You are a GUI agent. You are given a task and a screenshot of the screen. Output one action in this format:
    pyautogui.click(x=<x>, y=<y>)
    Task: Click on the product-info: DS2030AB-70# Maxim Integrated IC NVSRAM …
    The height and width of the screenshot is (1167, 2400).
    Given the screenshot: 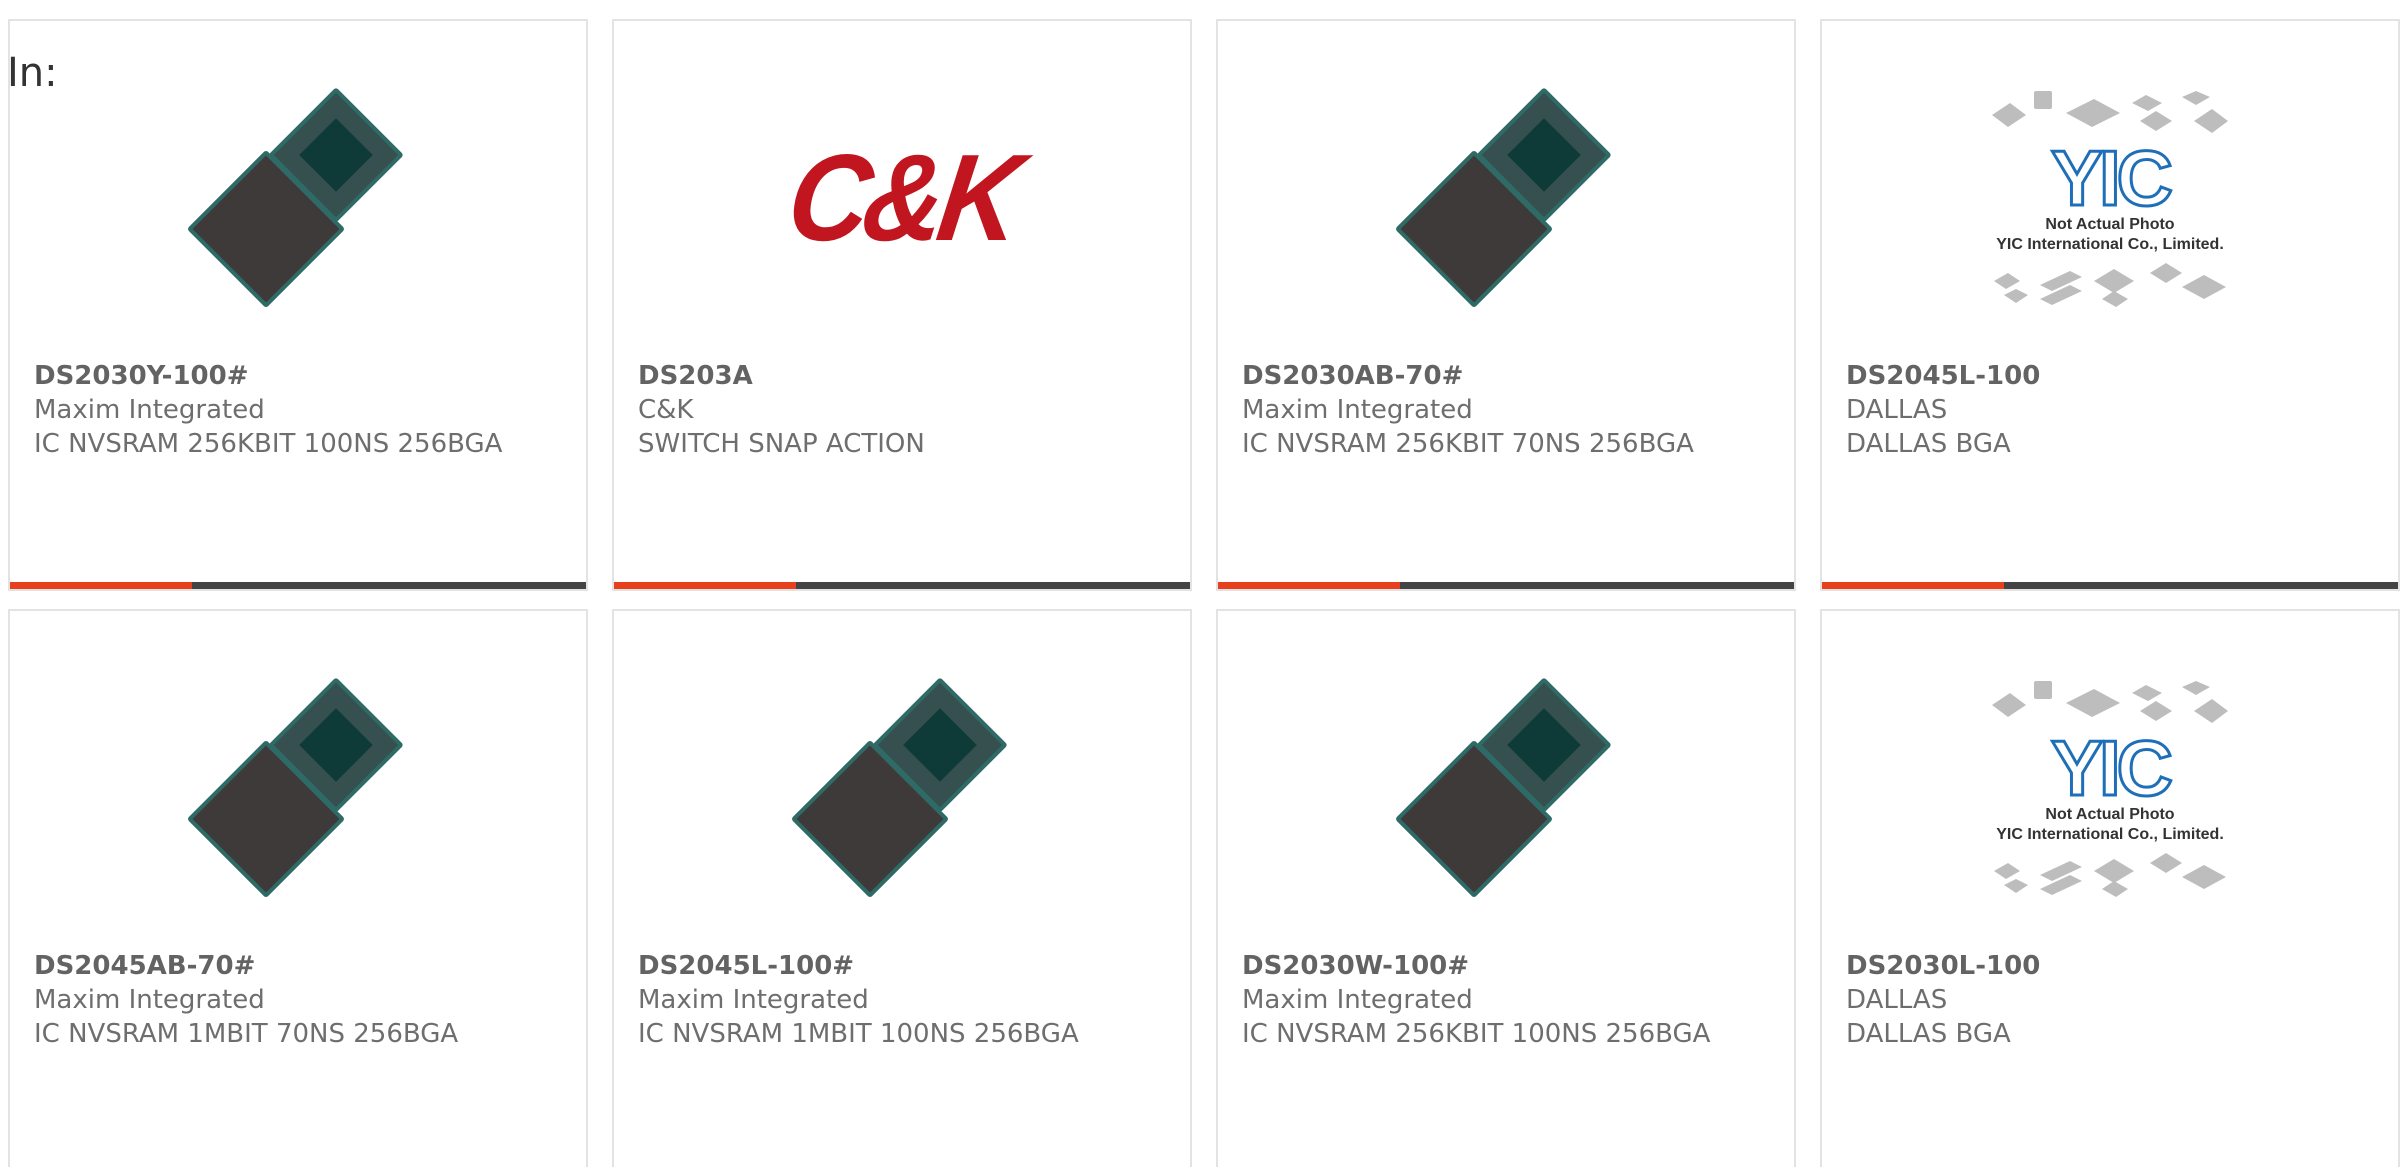 What is the action you would take?
    pyautogui.click(x=1506, y=410)
    